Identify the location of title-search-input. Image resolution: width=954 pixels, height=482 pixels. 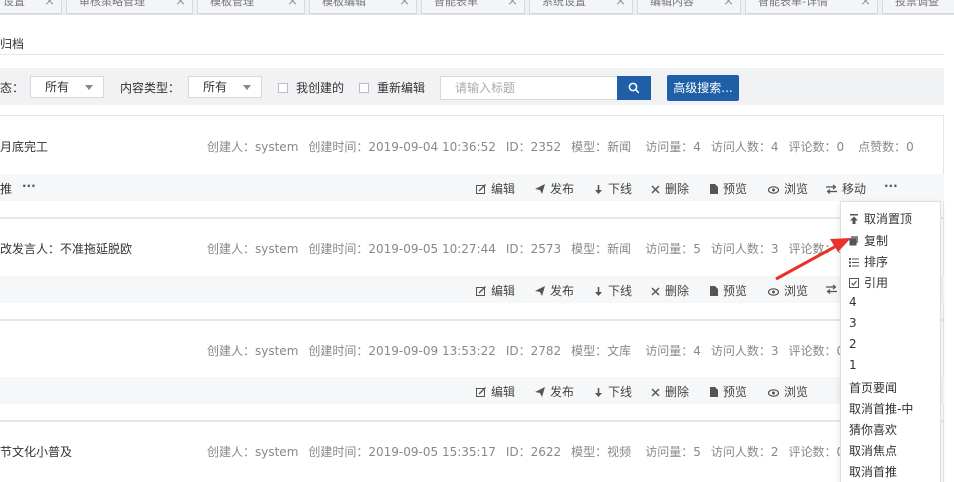
(529, 88).